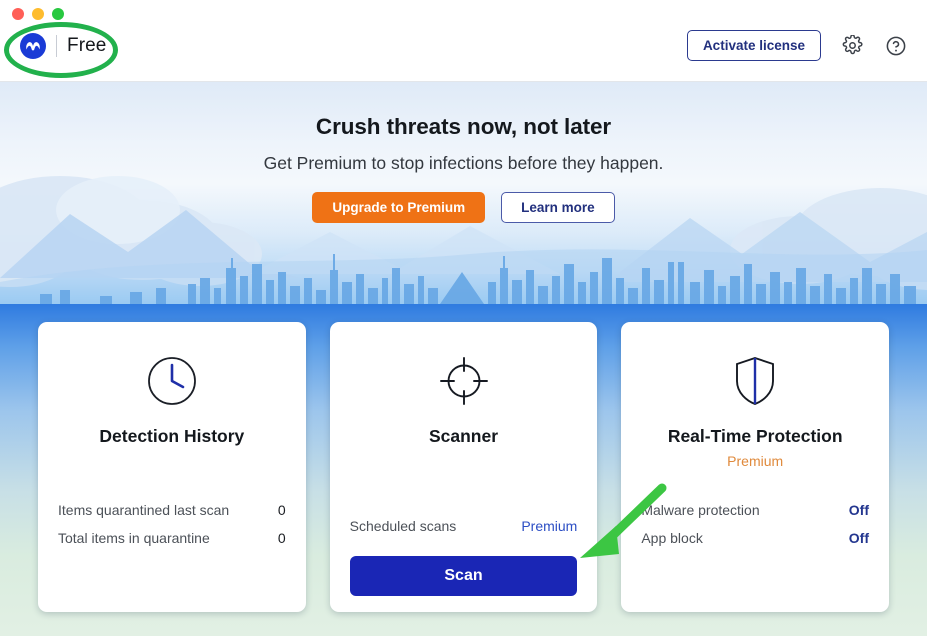 The image size is (927, 636). What do you see at coordinates (755, 538) in the screenshot?
I see `row-app-block: App block Off` at bounding box center [755, 538].